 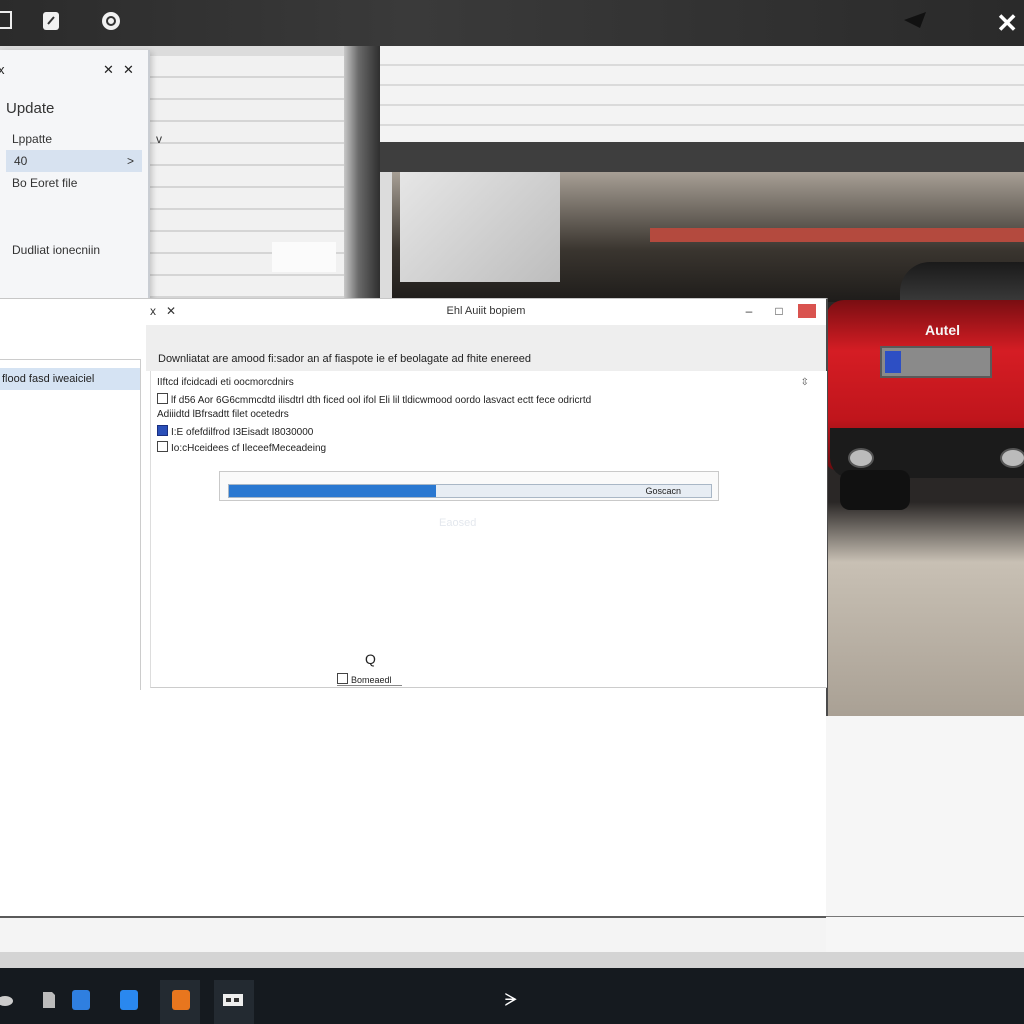 What do you see at coordinates (70, 524) in the screenshot?
I see `dialog-sidebar: flood fasd iweaiciel` at bounding box center [70, 524].